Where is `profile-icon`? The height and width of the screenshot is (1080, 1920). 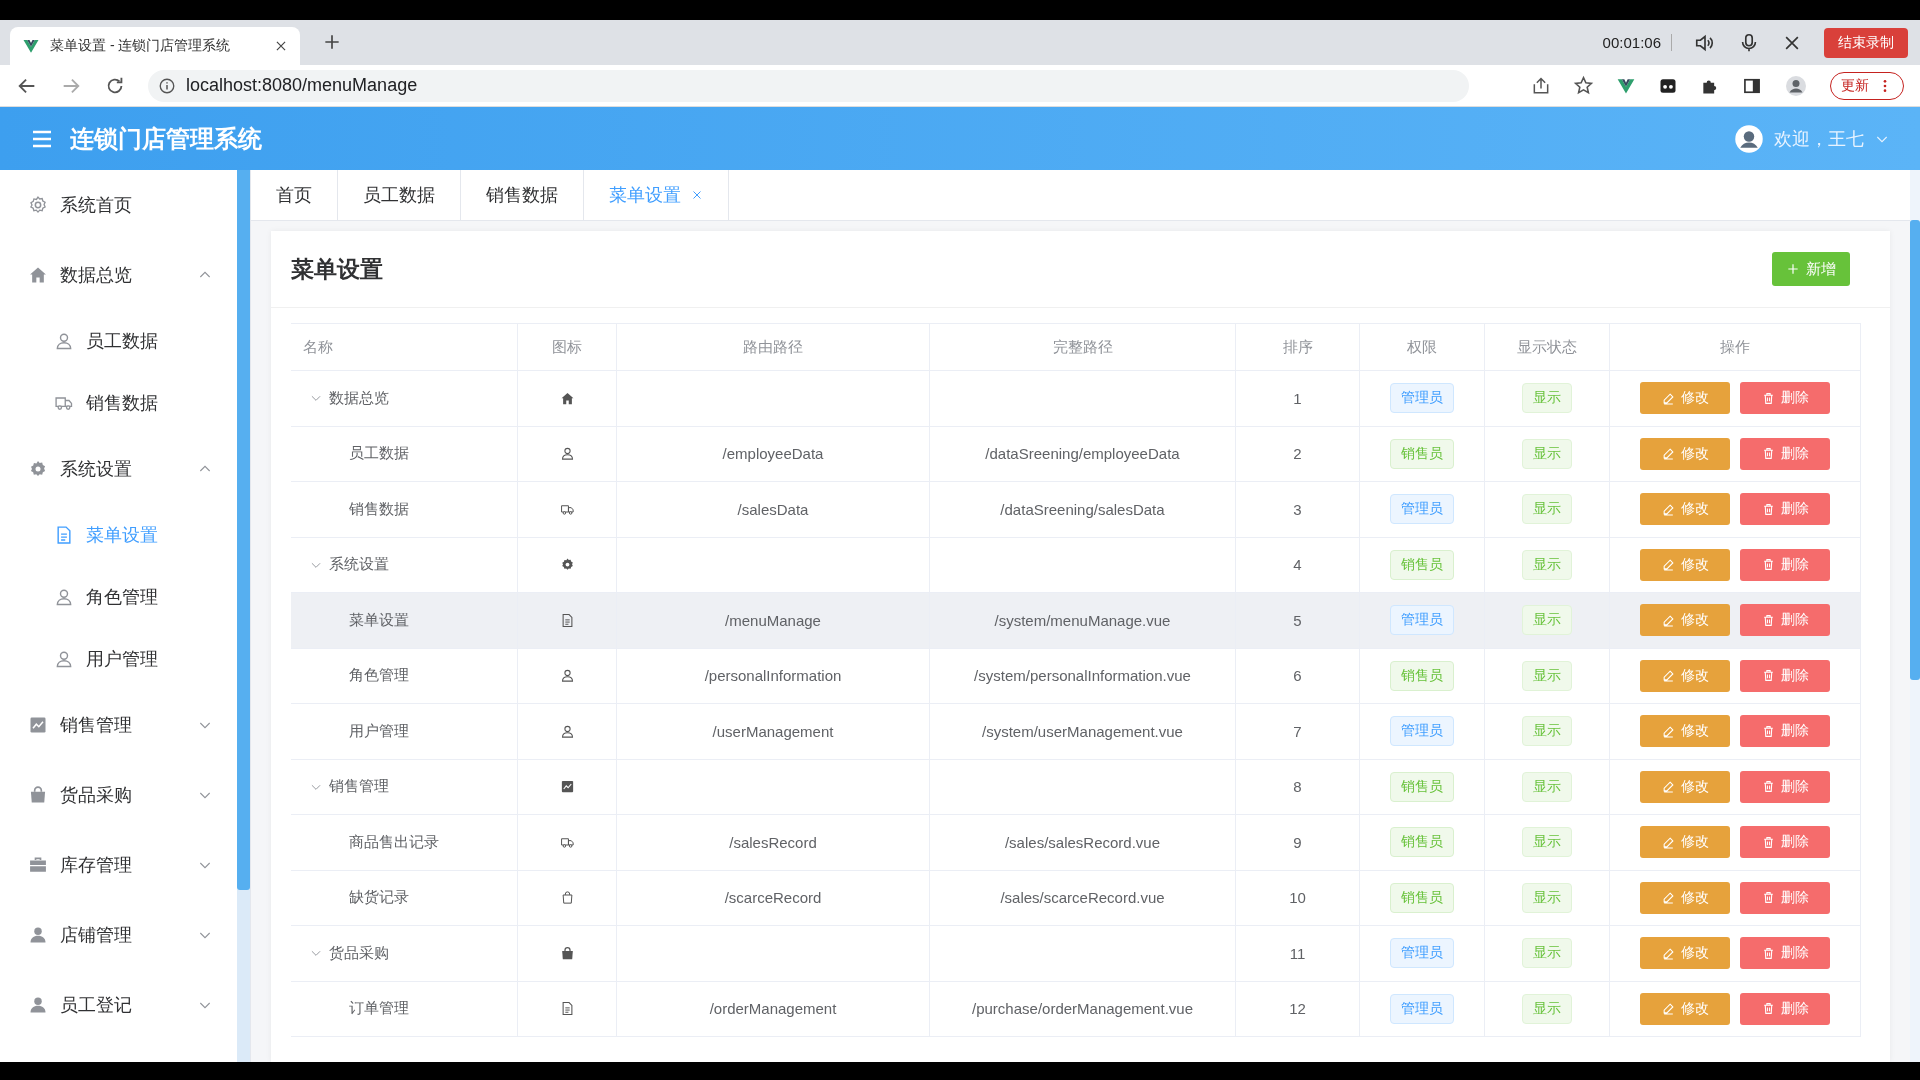
profile-icon is located at coordinates (1796, 85).